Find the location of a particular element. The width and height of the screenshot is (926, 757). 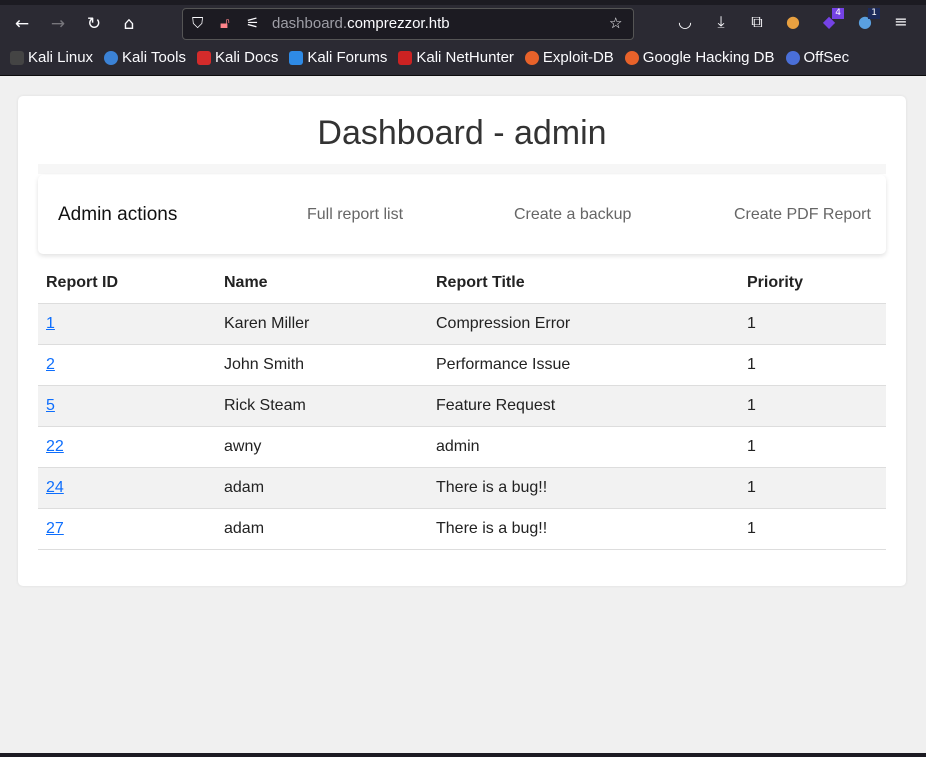

bookmark-kali-tools: Kali Tools is located at coordinates (145, 57).